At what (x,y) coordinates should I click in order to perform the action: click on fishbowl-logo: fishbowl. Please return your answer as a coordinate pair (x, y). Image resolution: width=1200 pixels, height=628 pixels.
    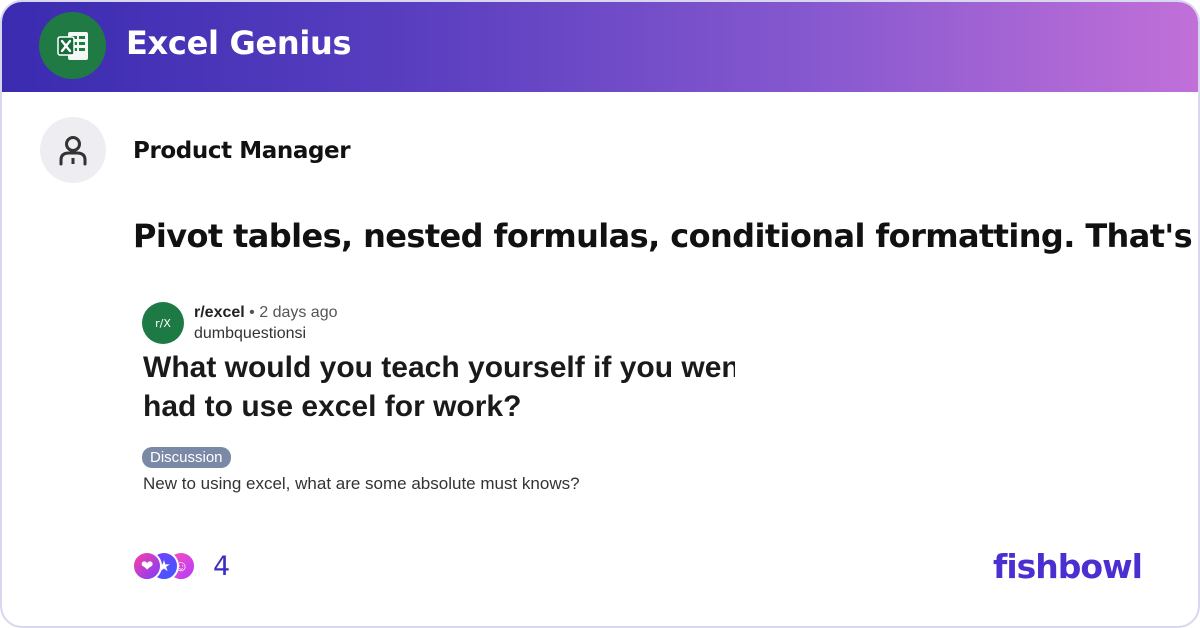
    Looking at the image, I should click on (1068, 566).